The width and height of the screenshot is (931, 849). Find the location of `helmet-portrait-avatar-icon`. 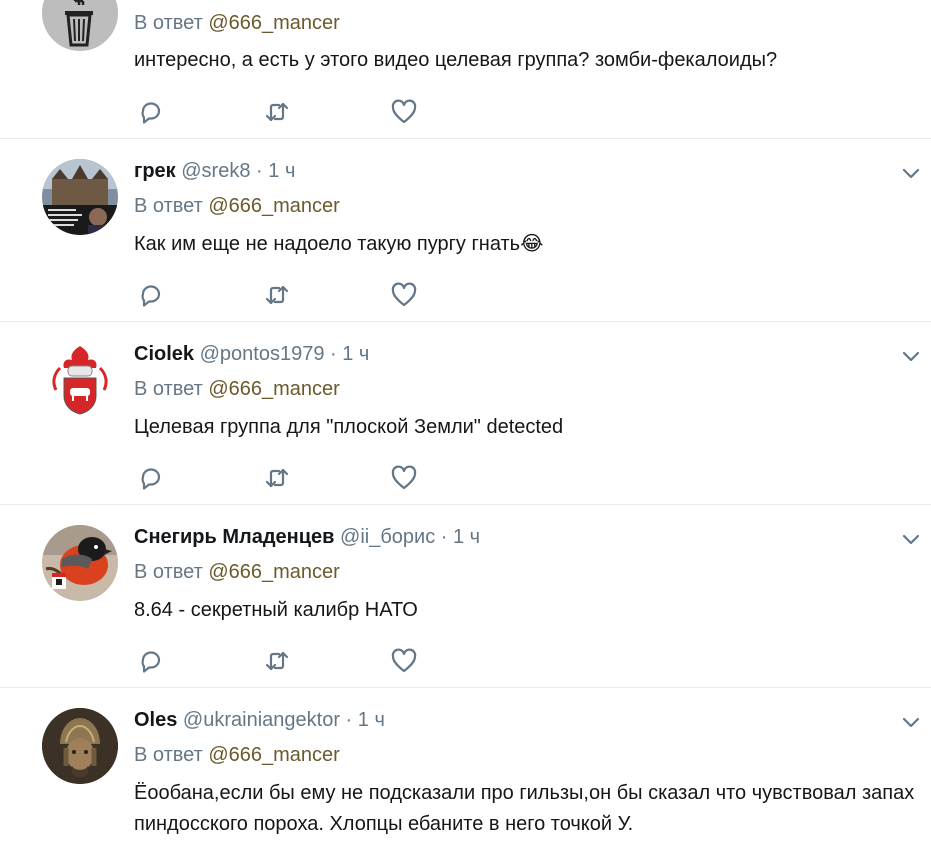

helmet-portrait-avatar-icon is located at coordinates (80, 746).